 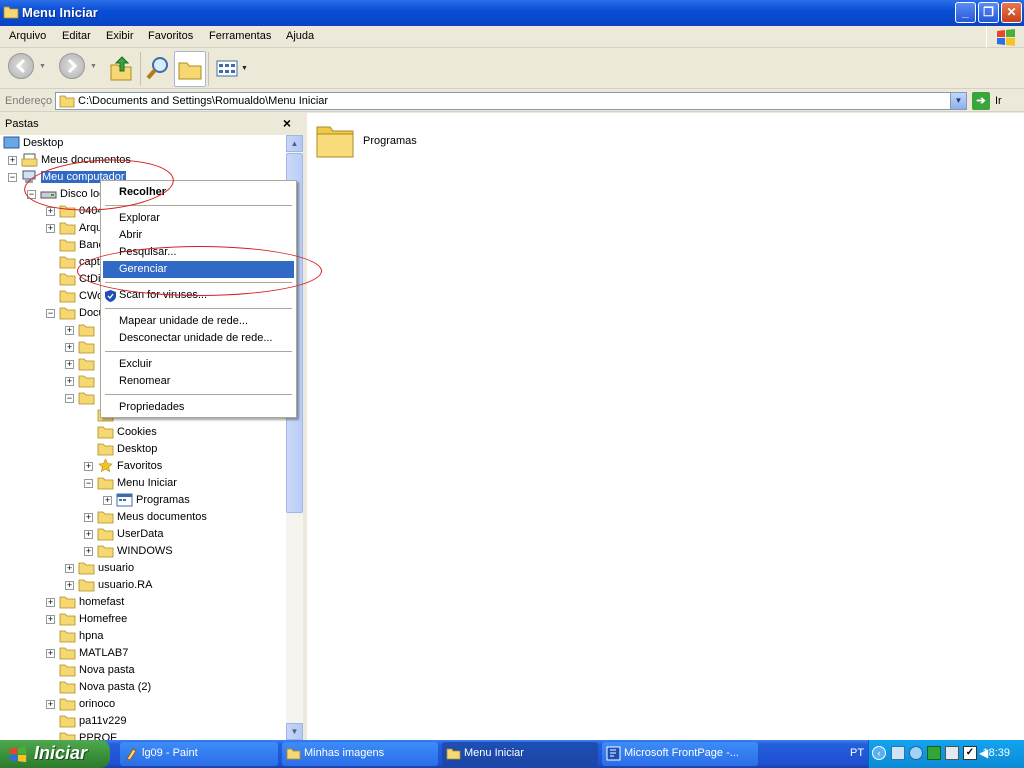 I want to click on tree-node-label: Menu Iniciar, so click(x=147, y=483).